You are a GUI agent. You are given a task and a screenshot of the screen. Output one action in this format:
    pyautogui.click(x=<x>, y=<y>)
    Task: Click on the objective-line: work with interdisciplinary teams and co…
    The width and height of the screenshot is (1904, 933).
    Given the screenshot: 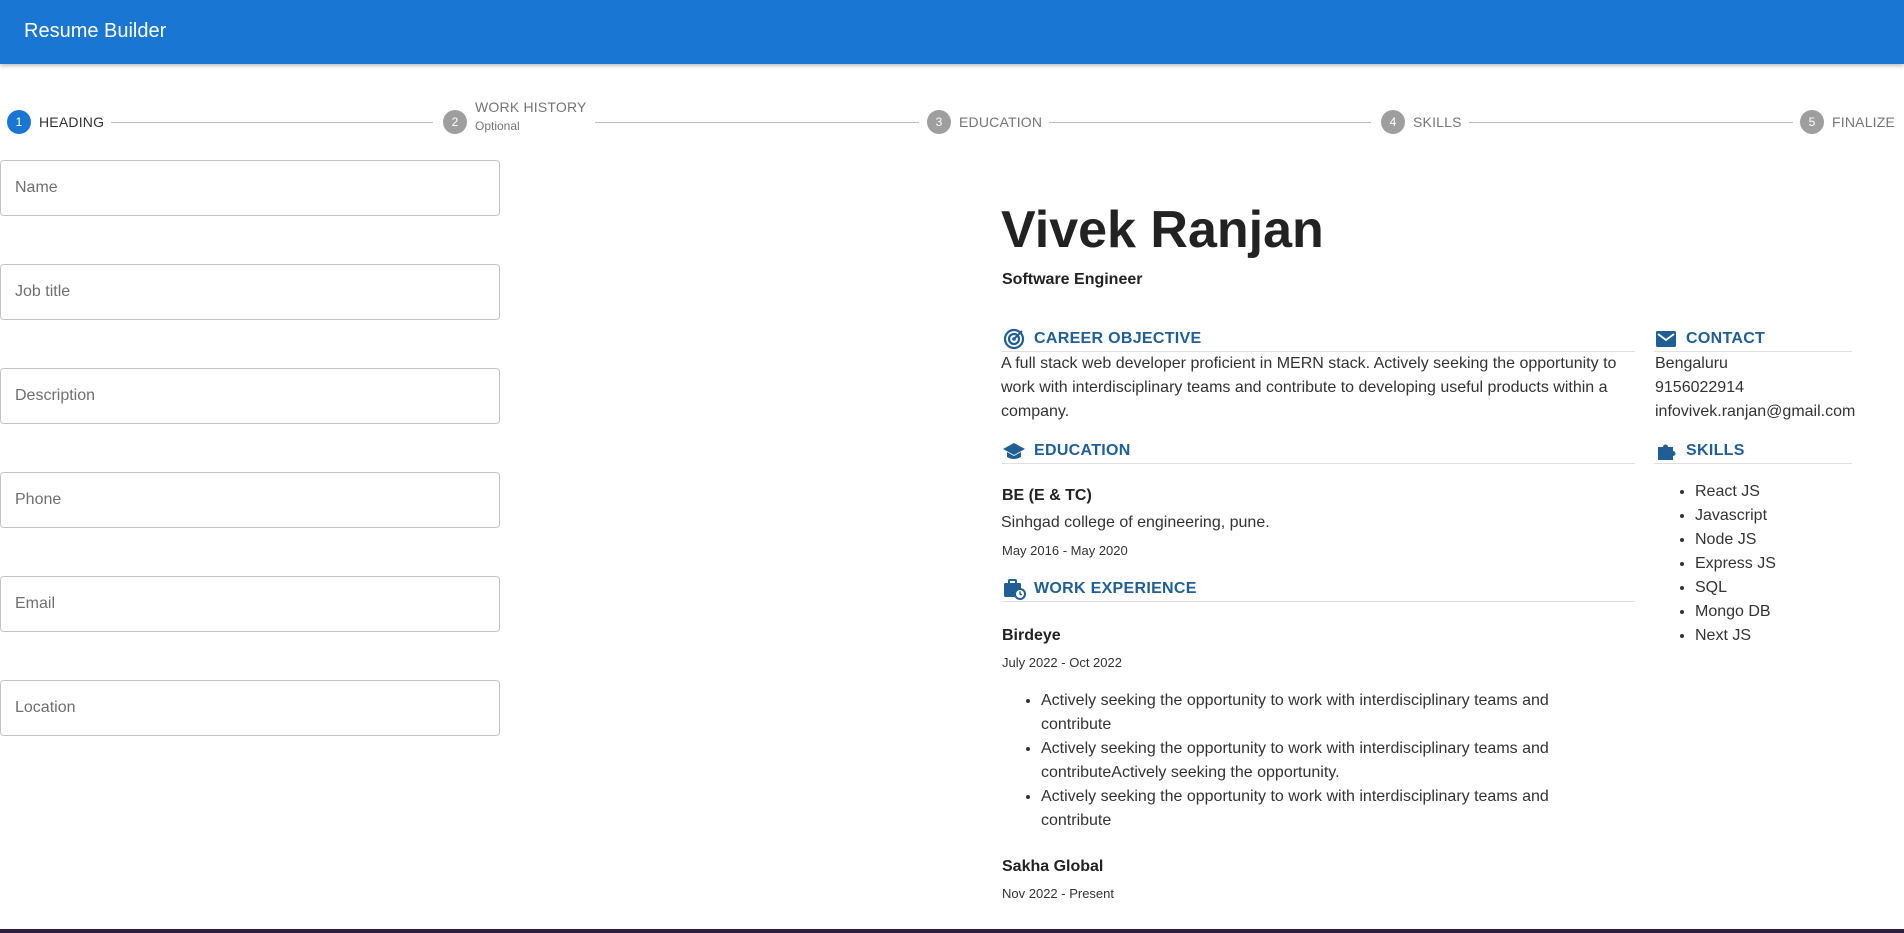 What is the action you would take?
    pyautogui.click(x=1304, y=387)
    